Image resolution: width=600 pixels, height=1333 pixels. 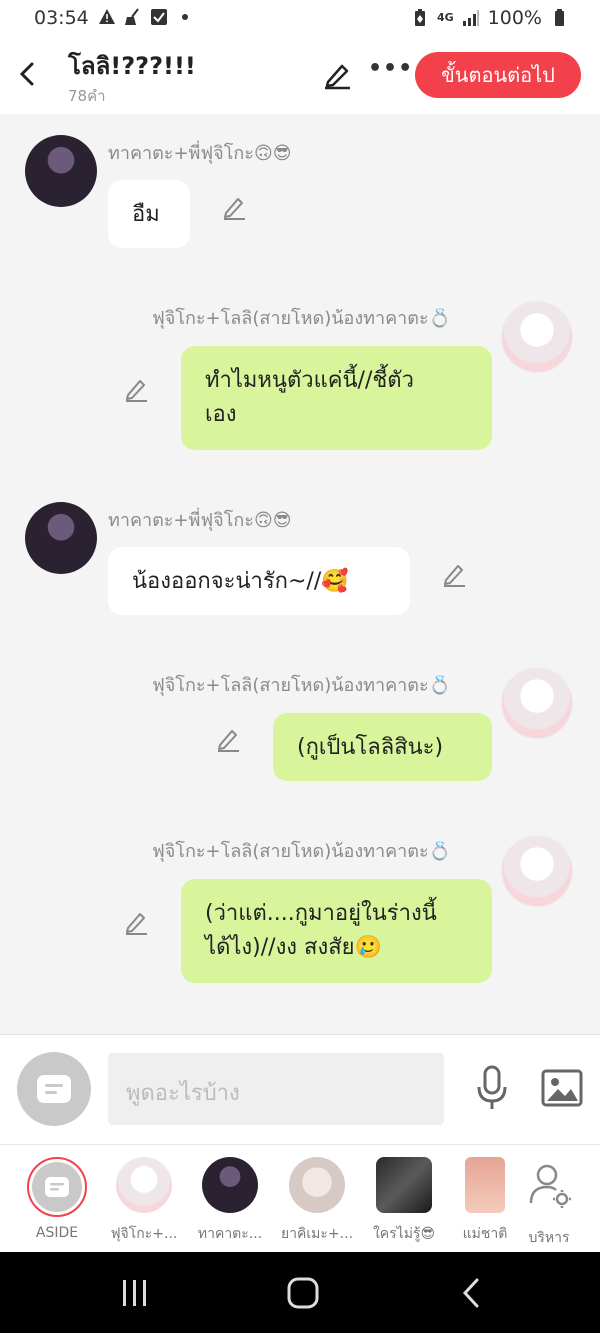 What do you see at coordinates (149, 214) in the screenshot?
I see `message-bubble: อืม` at bounding box center [149, 214].